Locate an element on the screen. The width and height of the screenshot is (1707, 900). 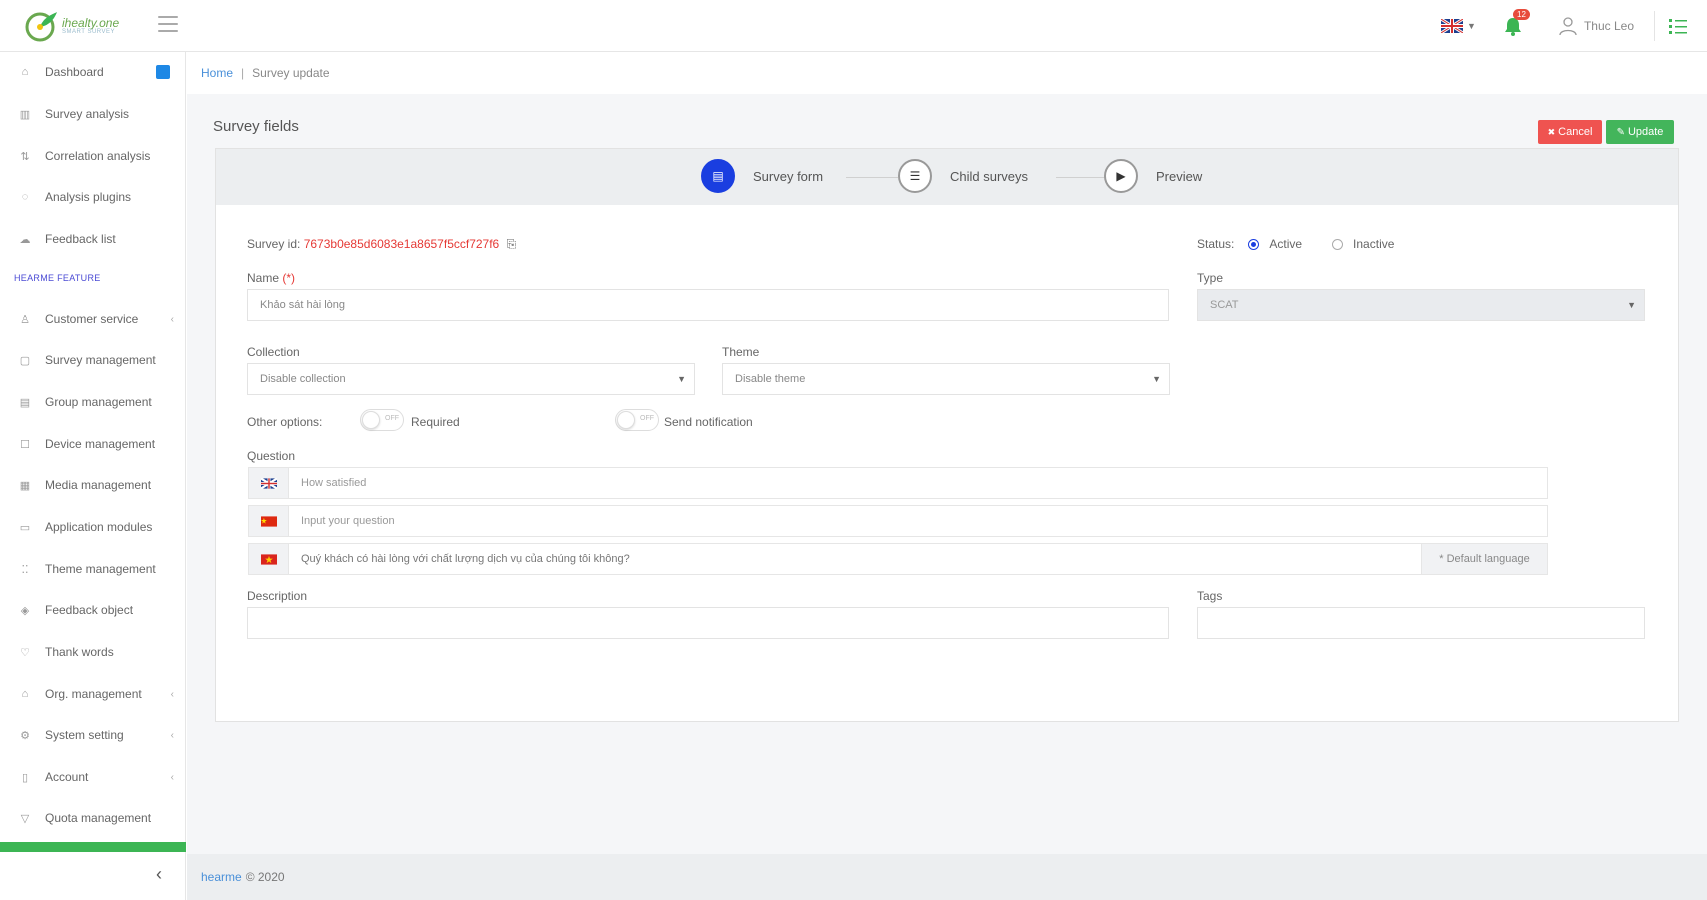
update-button: ✎ Update is located at coordinates (1640, 132).